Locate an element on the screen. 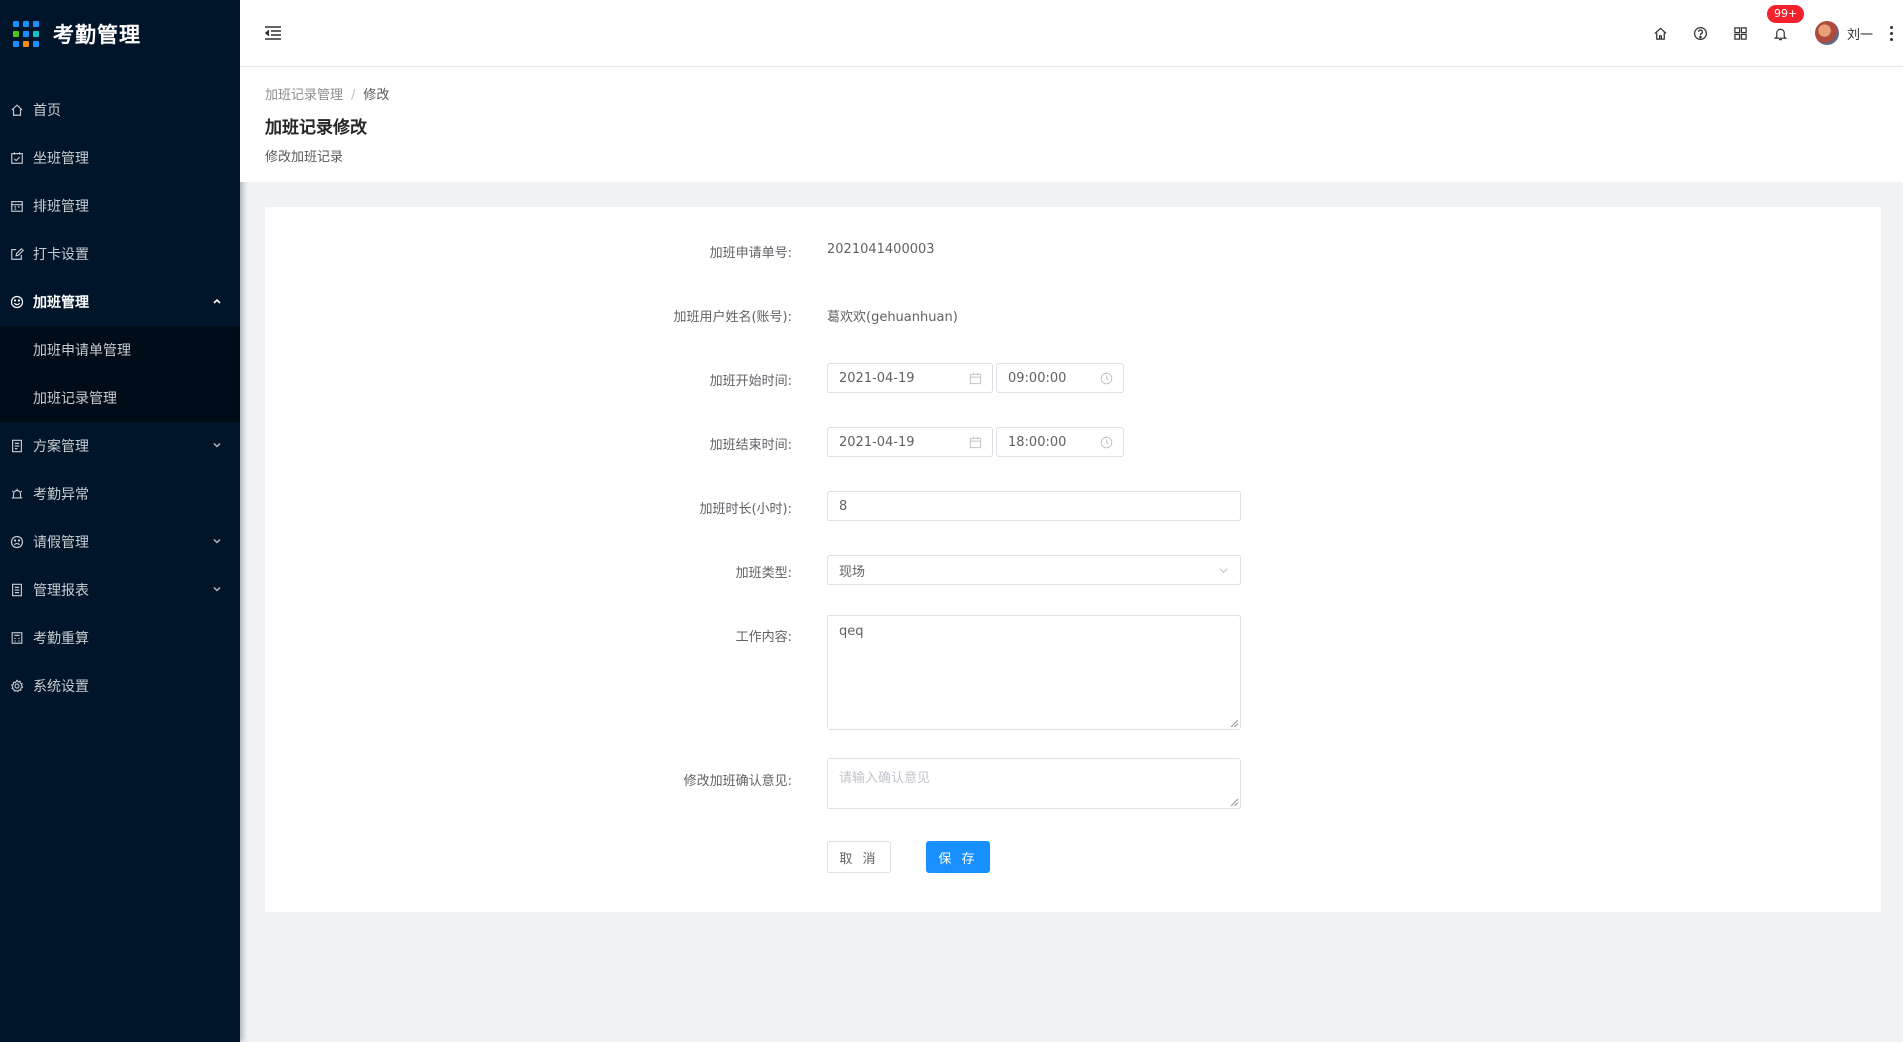 This screenshot has height=1042, width=1903. duration-value: 8 is located at coordinates (843, 506).